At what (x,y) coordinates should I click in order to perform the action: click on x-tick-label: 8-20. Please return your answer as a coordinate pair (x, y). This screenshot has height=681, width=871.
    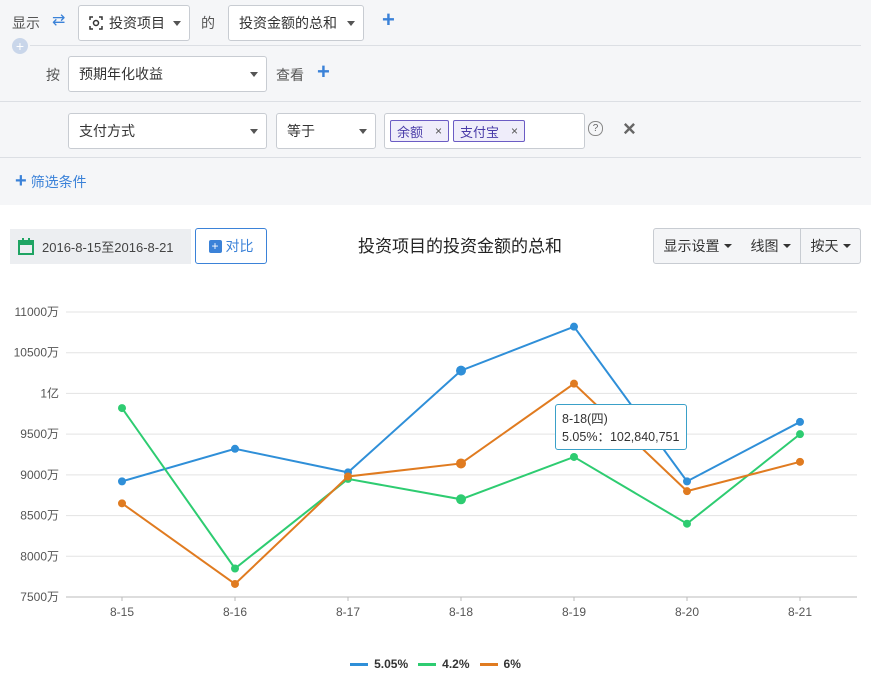
    Looking at the image, I should click on (687, 612).